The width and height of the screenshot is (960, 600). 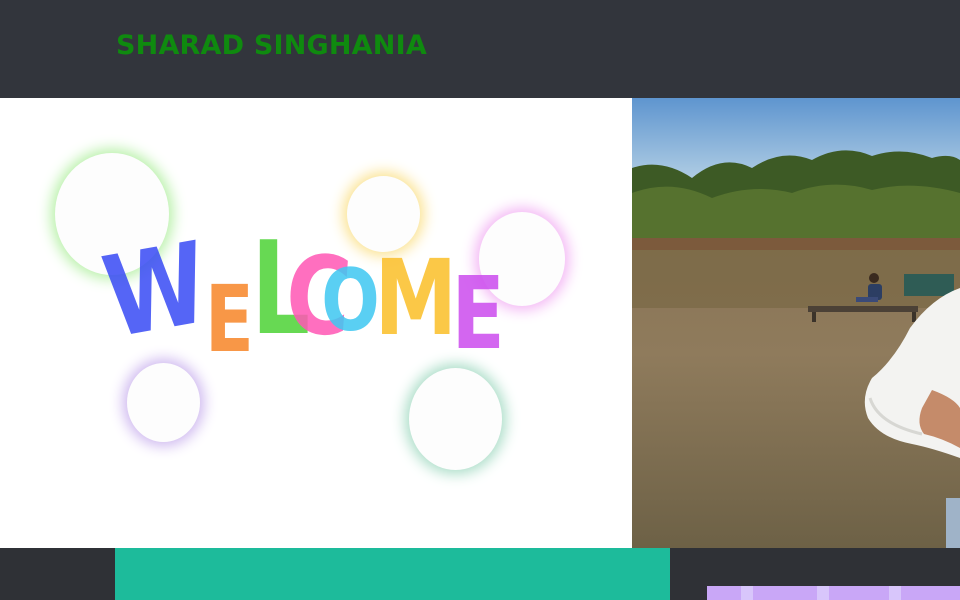 I want to click on teal-content-block, so click(x=392, y=574).